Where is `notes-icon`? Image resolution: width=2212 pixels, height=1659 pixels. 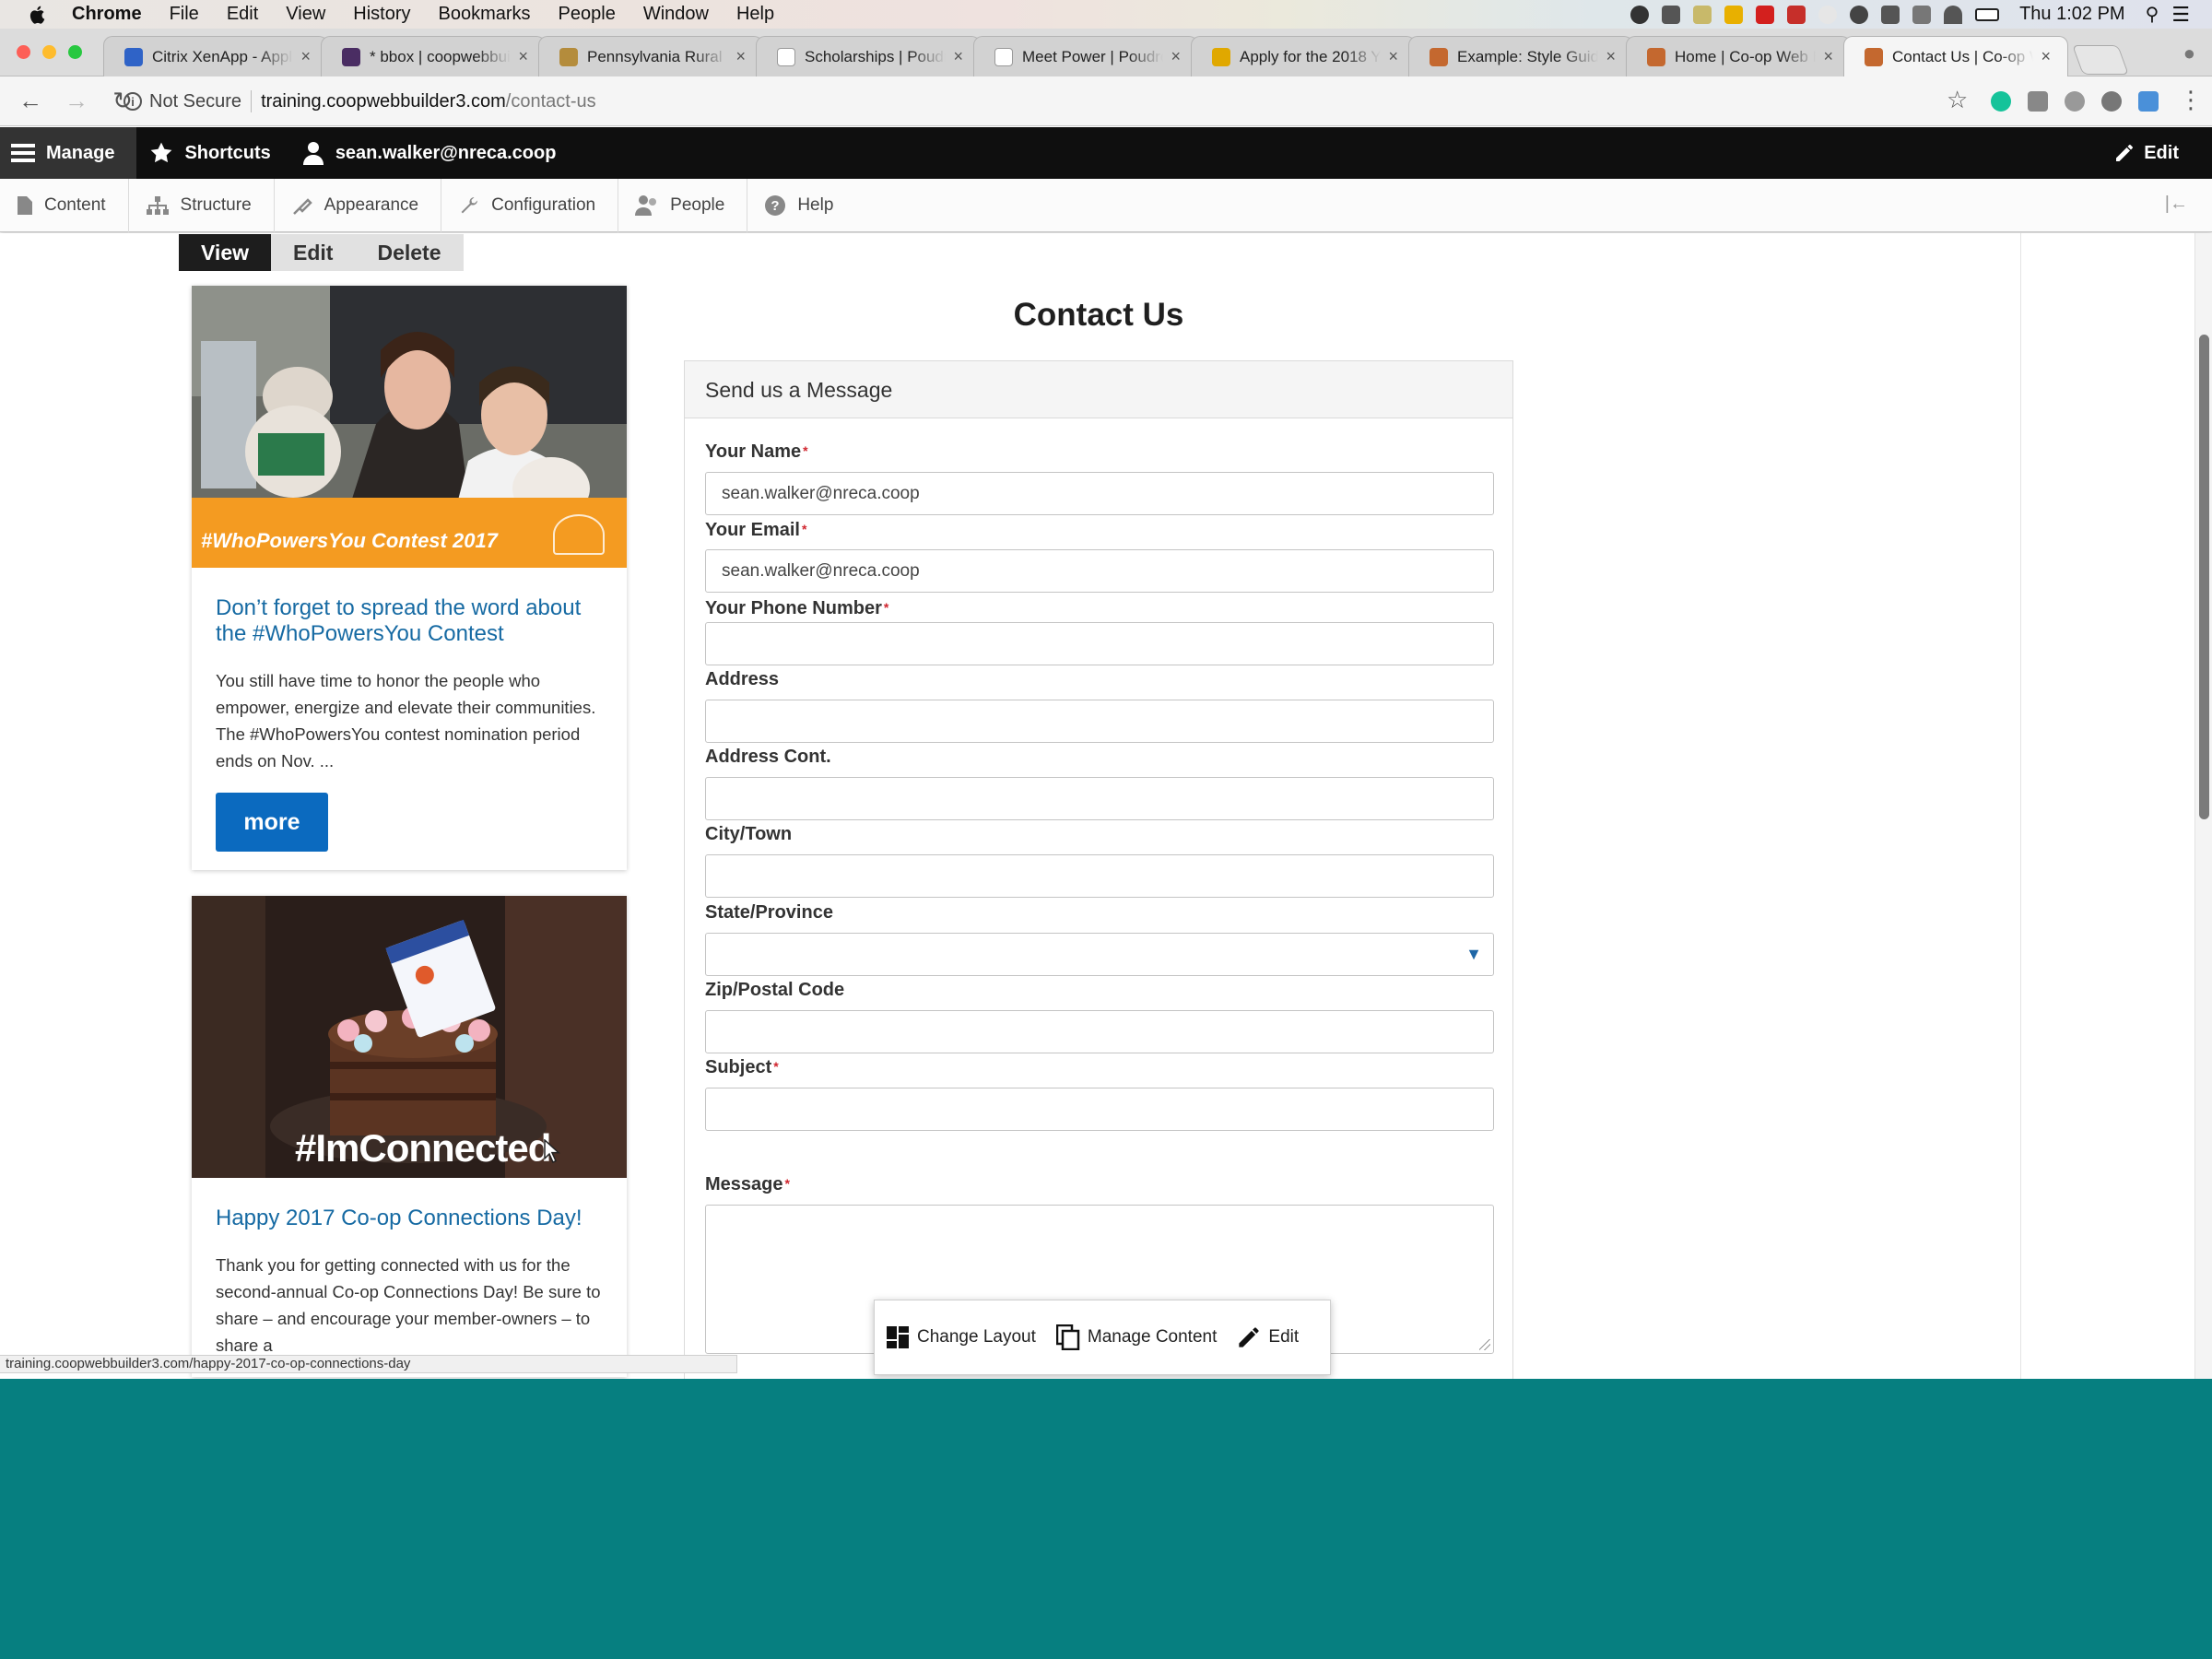
notes-icon is located at coordinates (1734, 14).